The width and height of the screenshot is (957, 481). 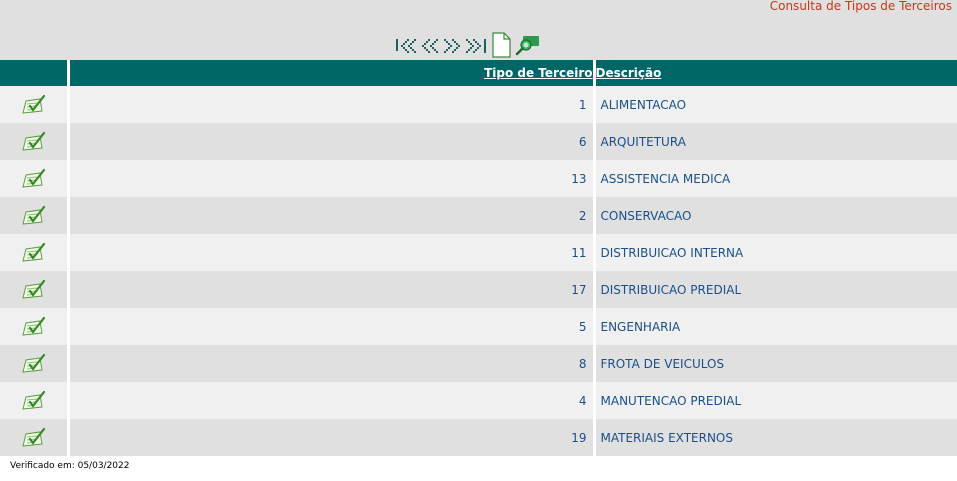 What do you see at coordinates (478, 30) in the screenshot?
I see `top-bar: Consulta de Tipos de Terceiros` at bounding box center [478, 30].